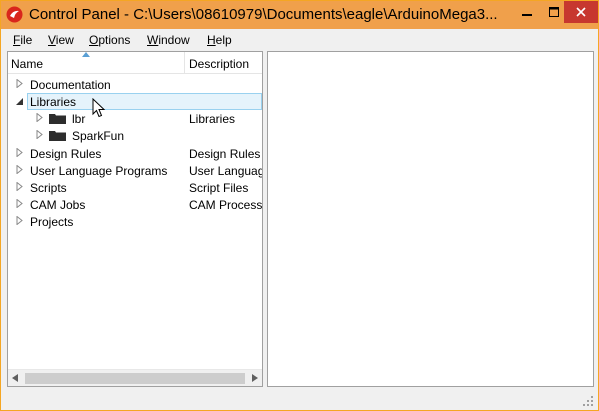 Image resolution: width=599 pixels, height=411 pixels. I want to click on minimize-button, so click(527, 12).